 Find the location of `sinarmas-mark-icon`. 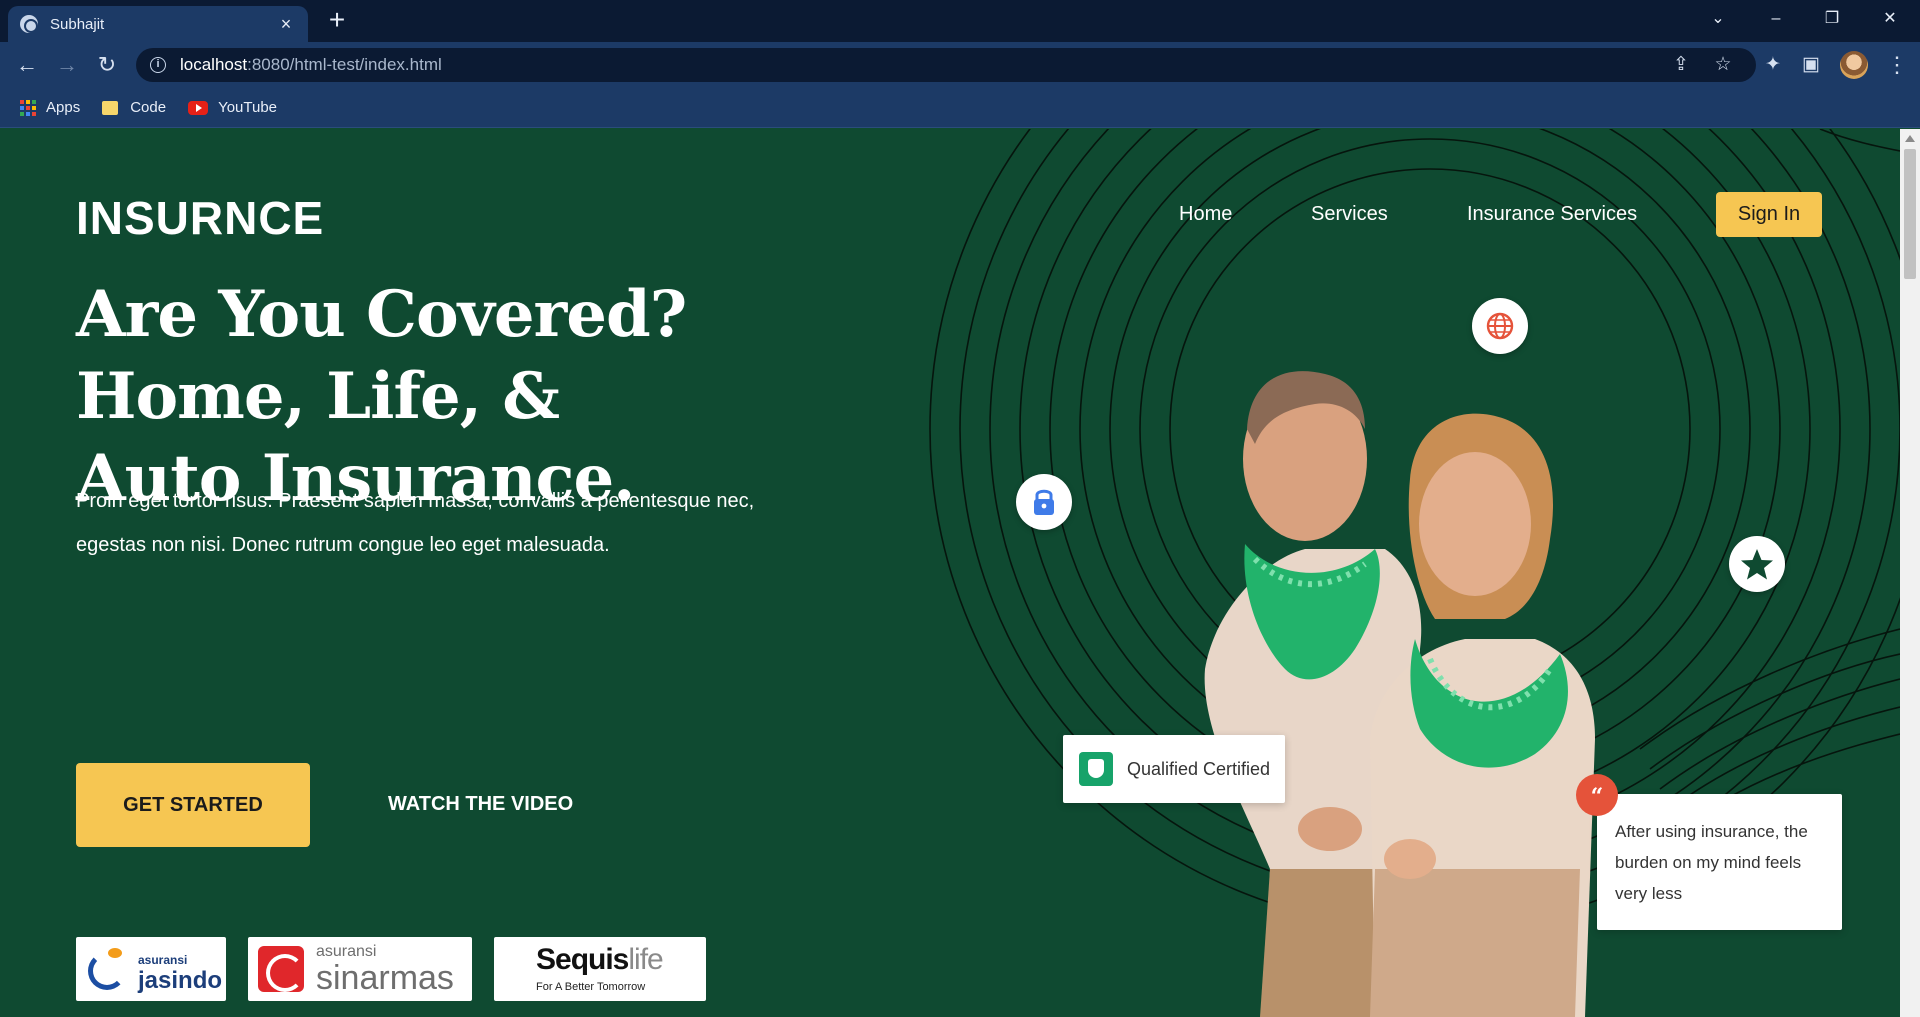

sinarmas-mark-icon is located at coordinates (281, 969).